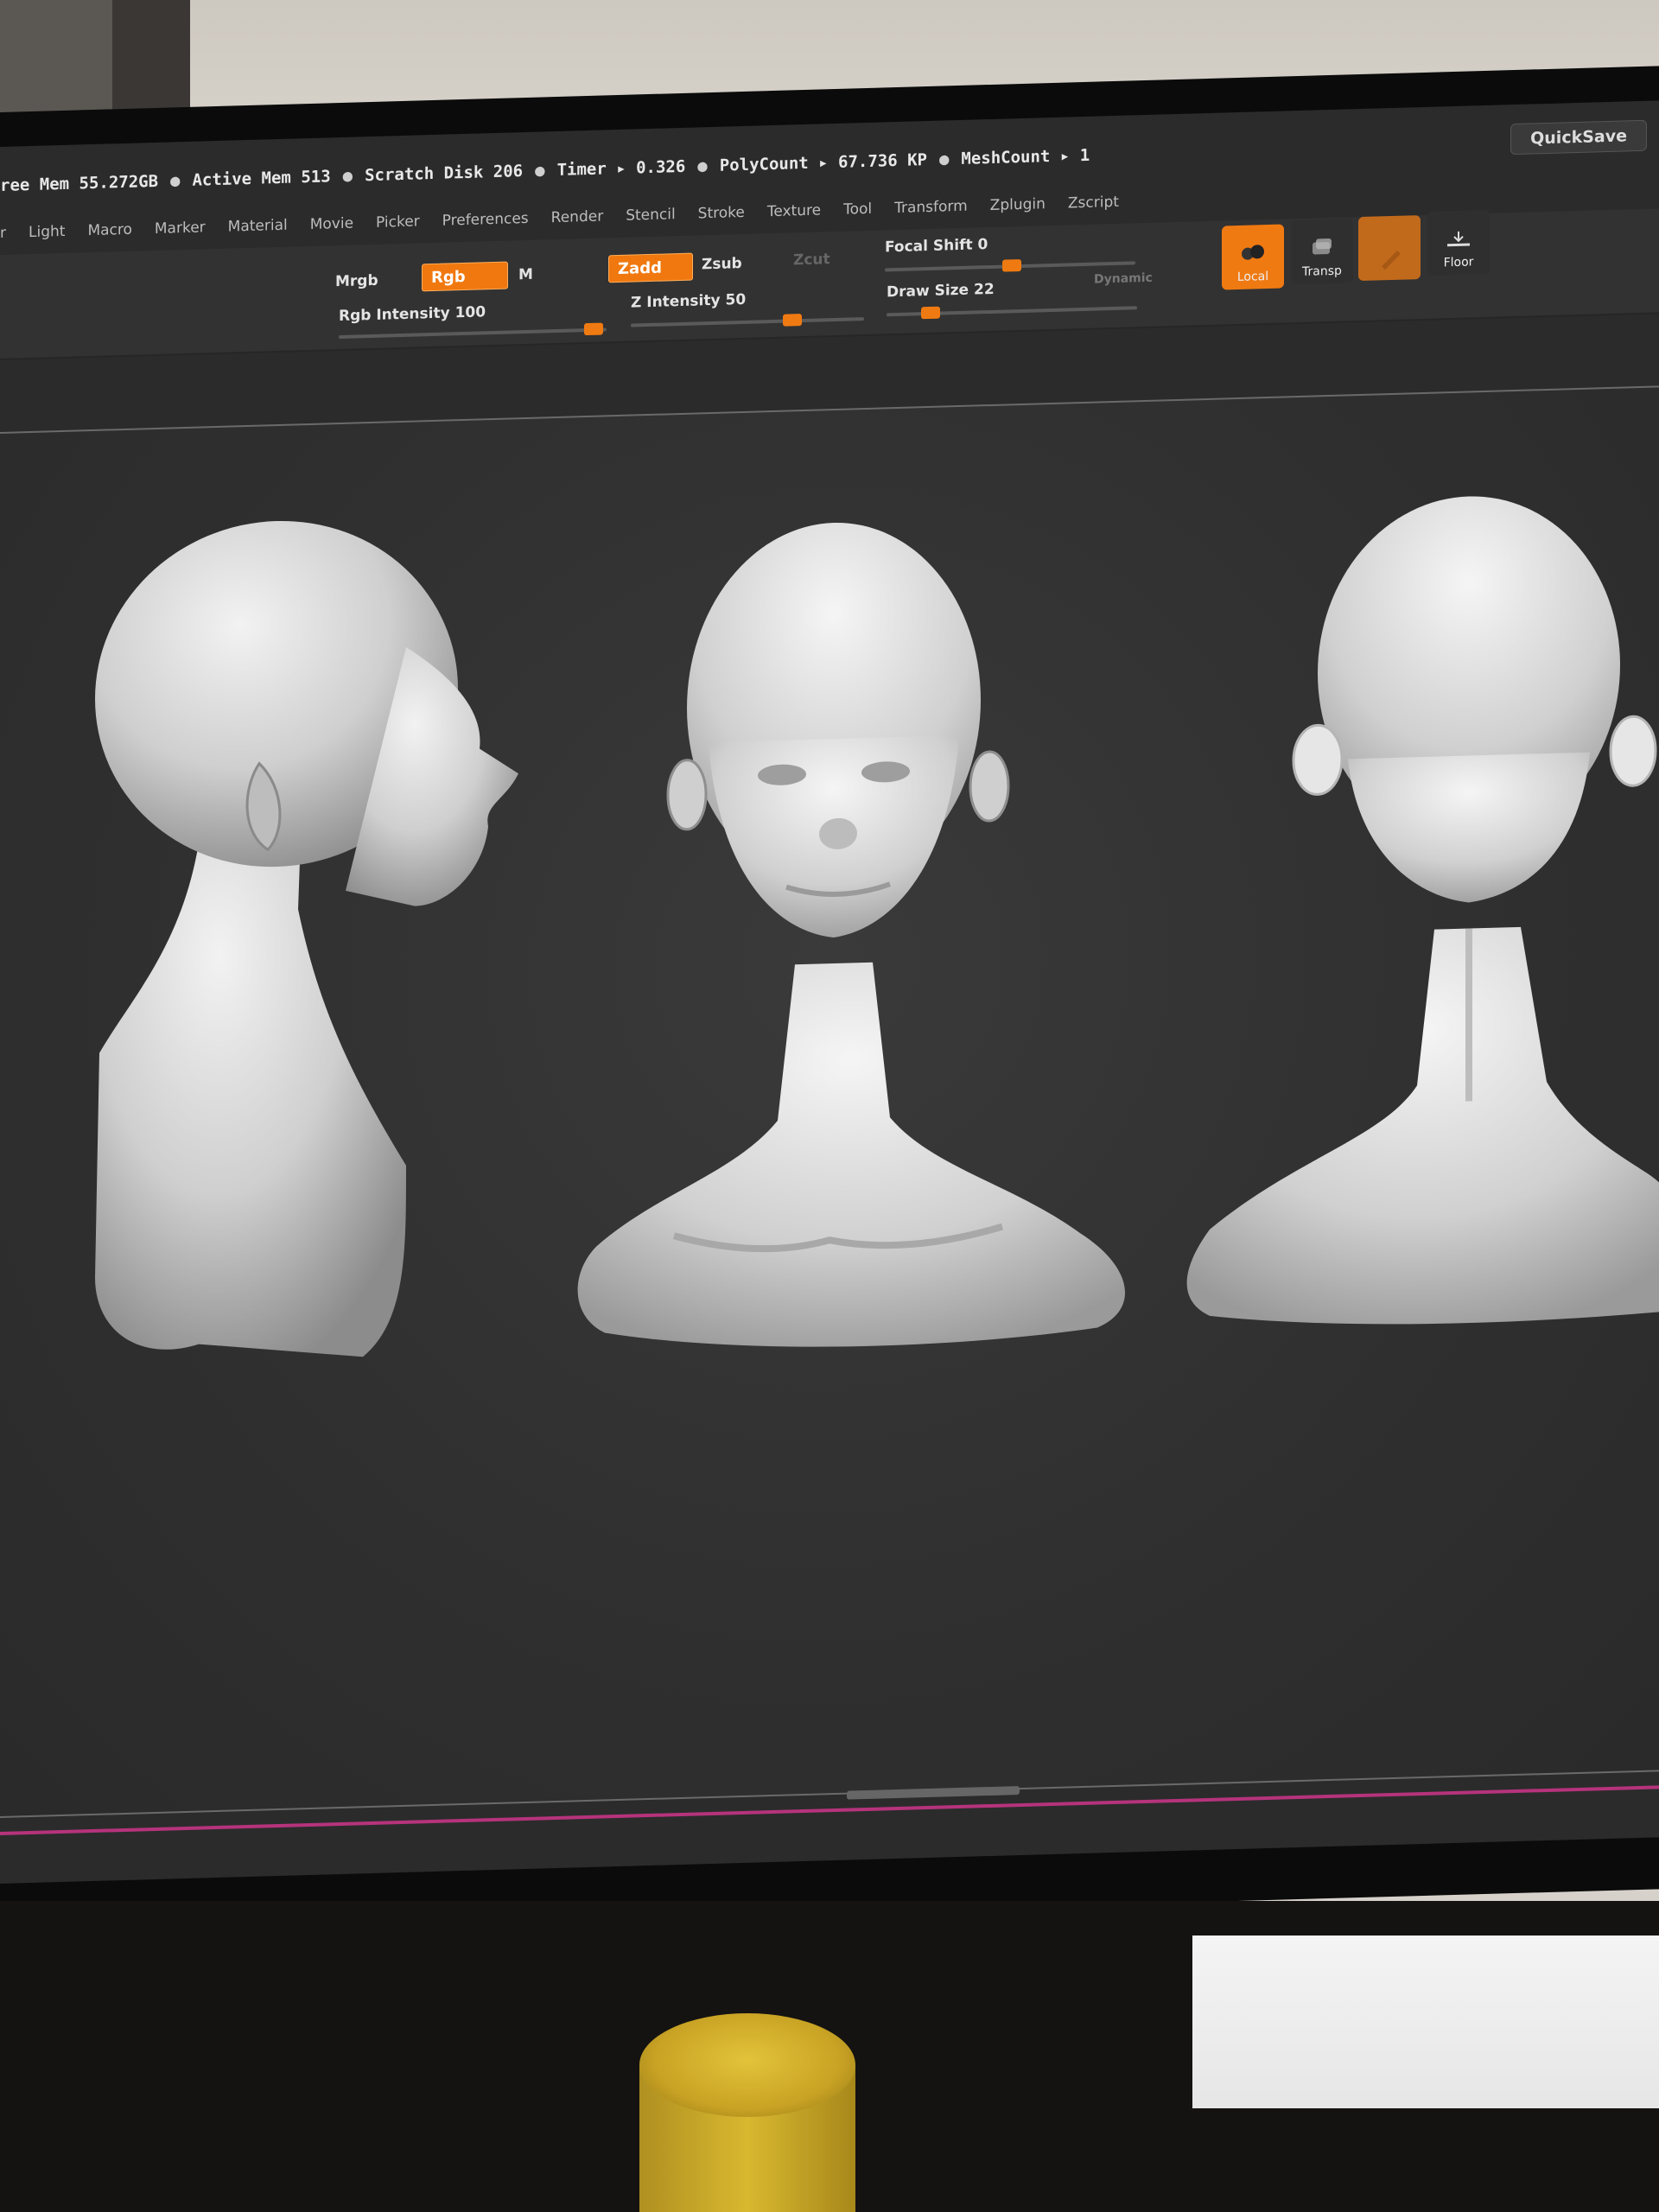 This screenshot has width=1659, height=2212. I want to click on bust-front-view, so click(851, 934).